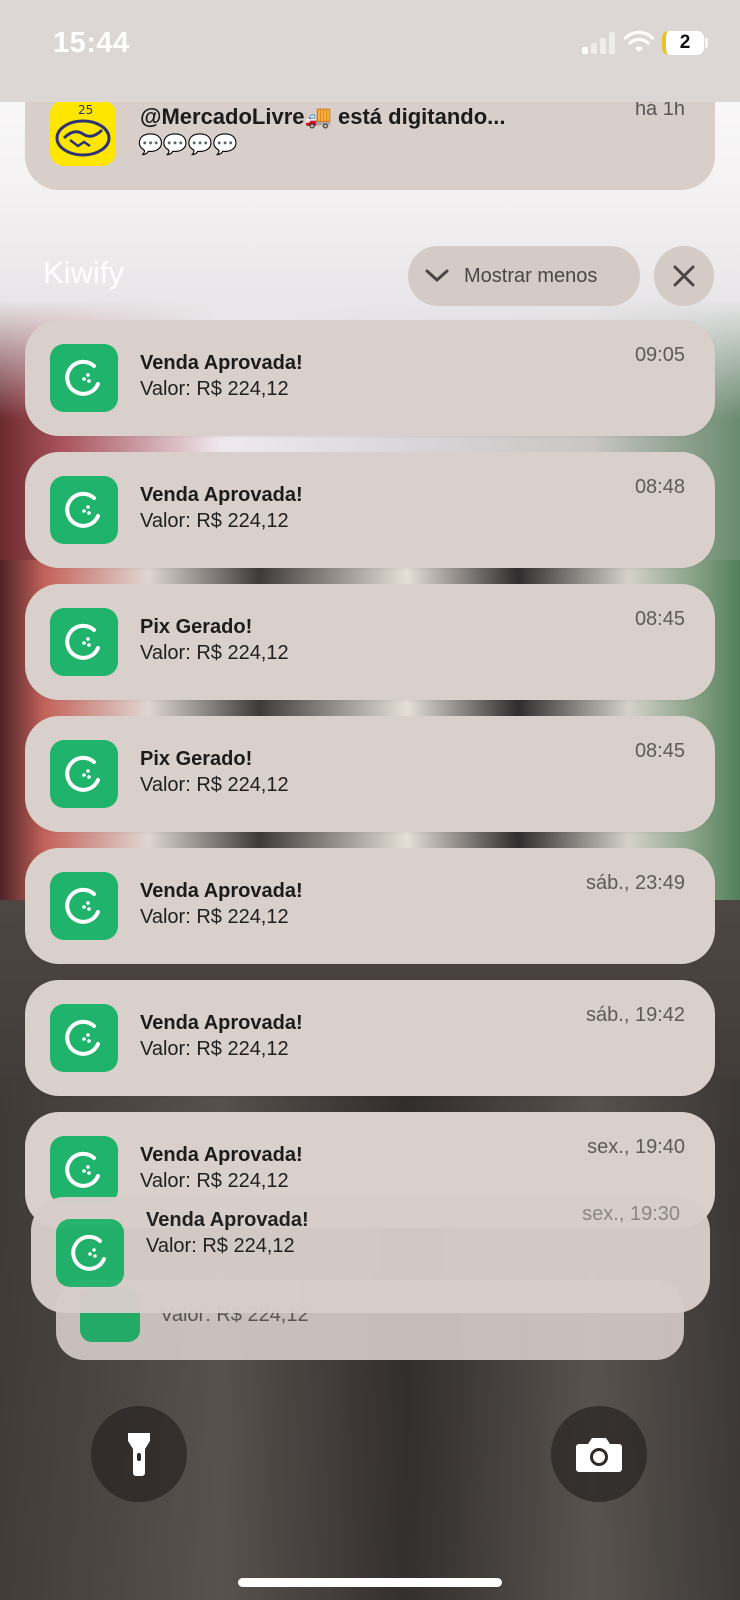 This screenshot has width=740, height=1600. What do you see at coordinates (83, 272) in the screenshot?
I see `notification-group-title: Kiwify` at bounding box center [83, 272].